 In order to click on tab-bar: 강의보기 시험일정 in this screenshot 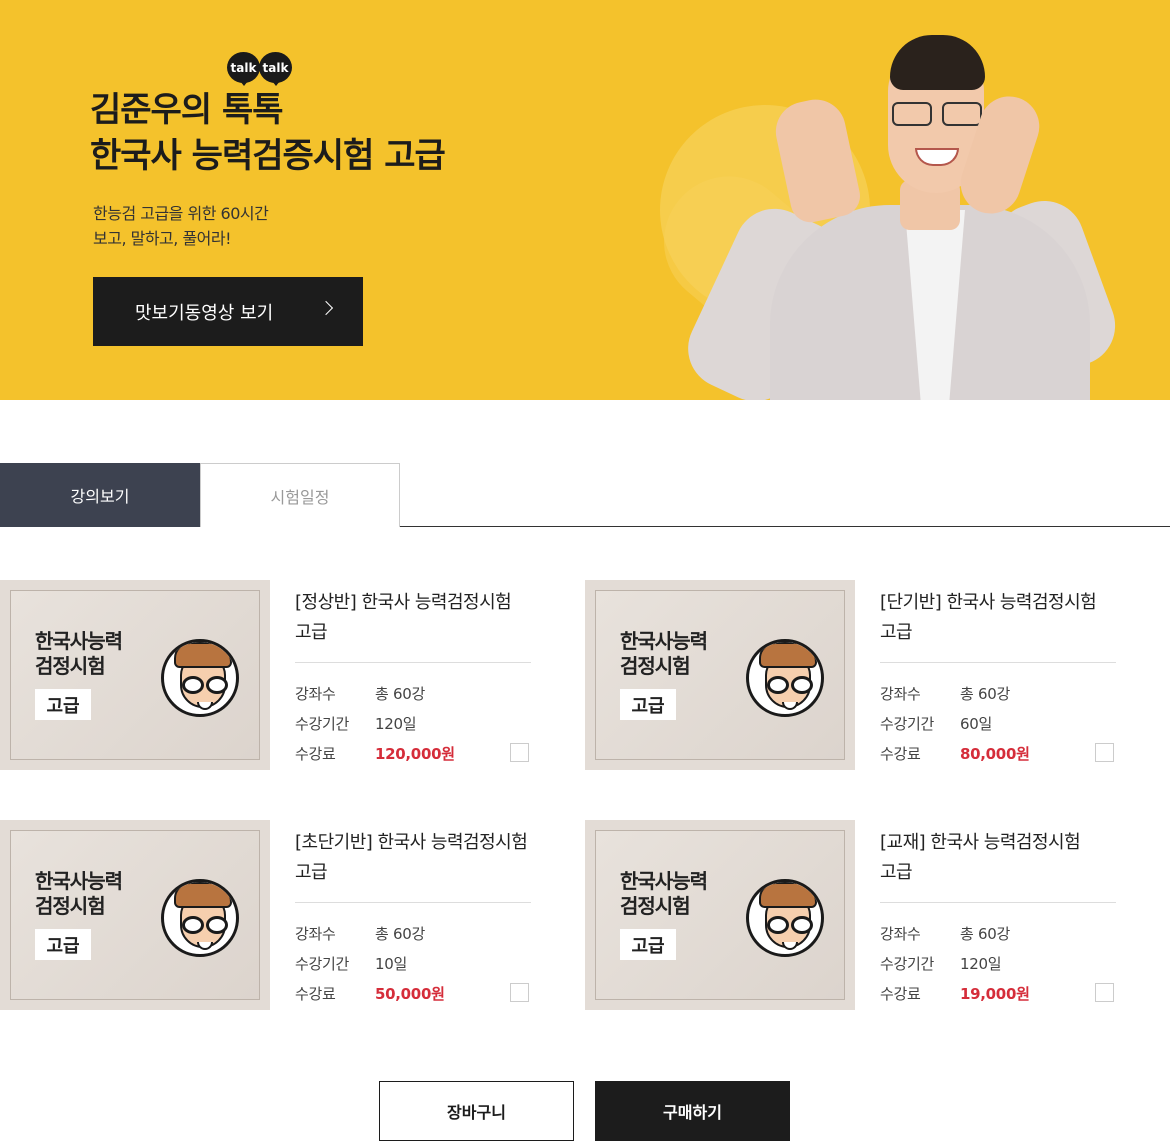, I will do `click(585, 495)`.